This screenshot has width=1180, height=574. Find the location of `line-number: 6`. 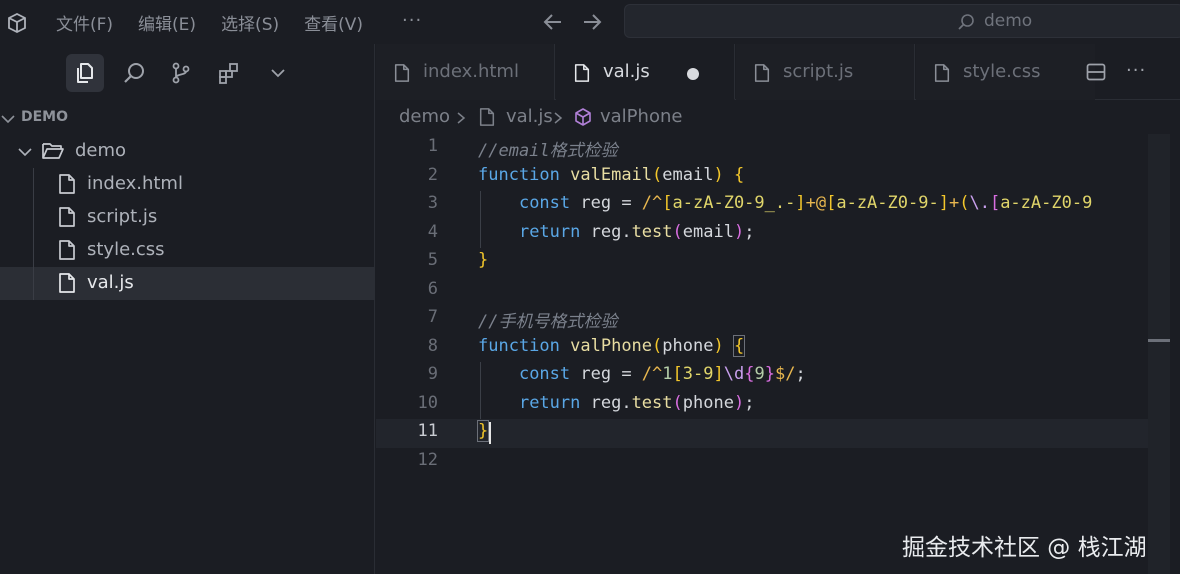

line-number: 6 is located at coordinates (432, 288).